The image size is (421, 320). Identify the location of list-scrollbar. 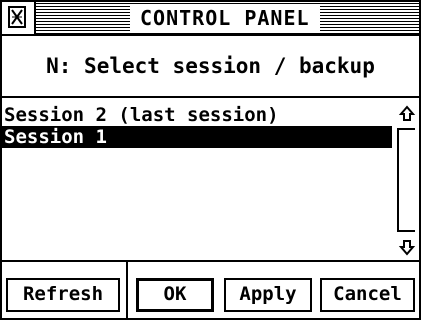
(407, 180).